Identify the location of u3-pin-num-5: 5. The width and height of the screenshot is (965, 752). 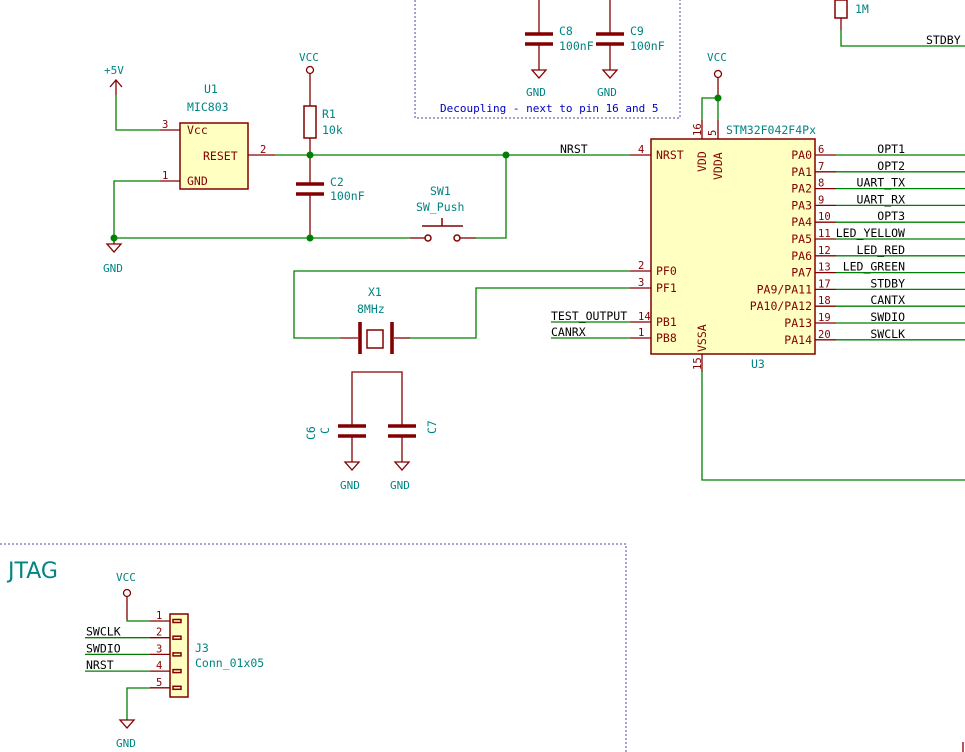
(713, 133).